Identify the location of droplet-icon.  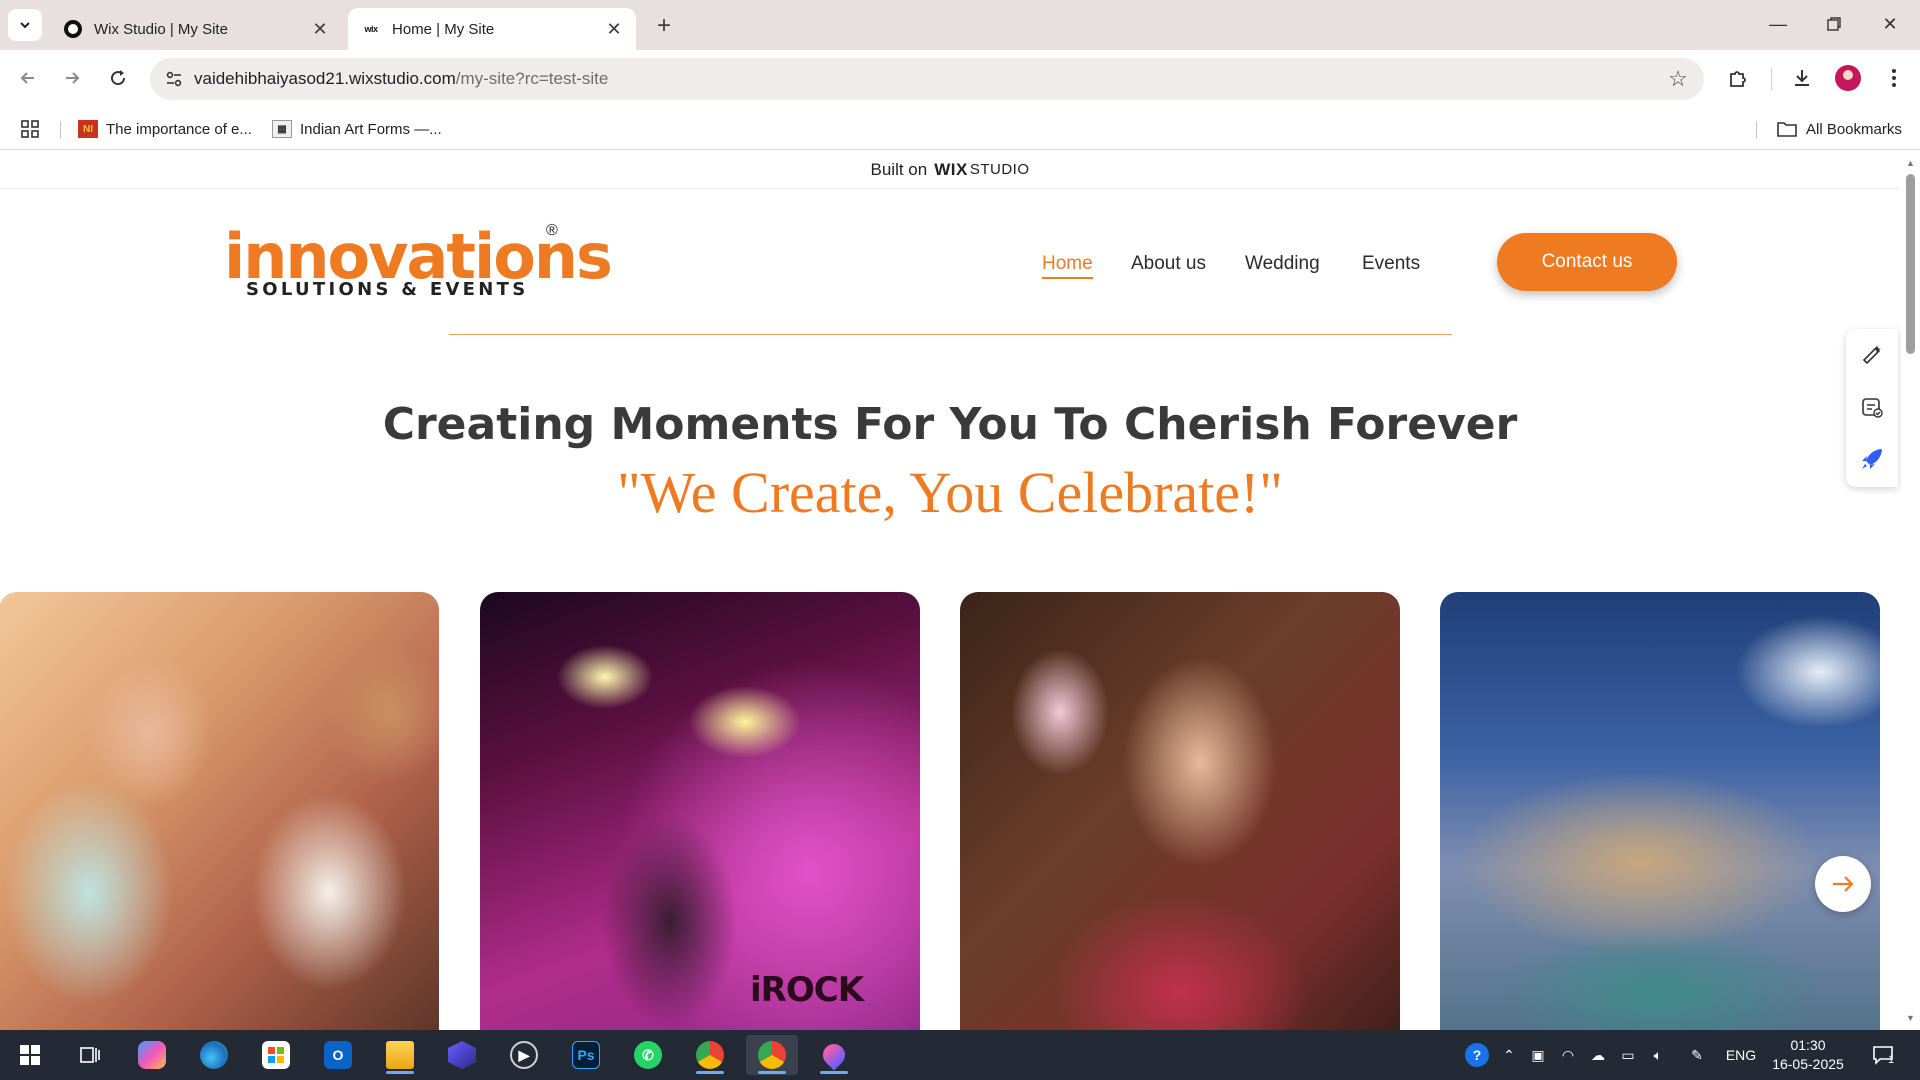
(834, 1055).